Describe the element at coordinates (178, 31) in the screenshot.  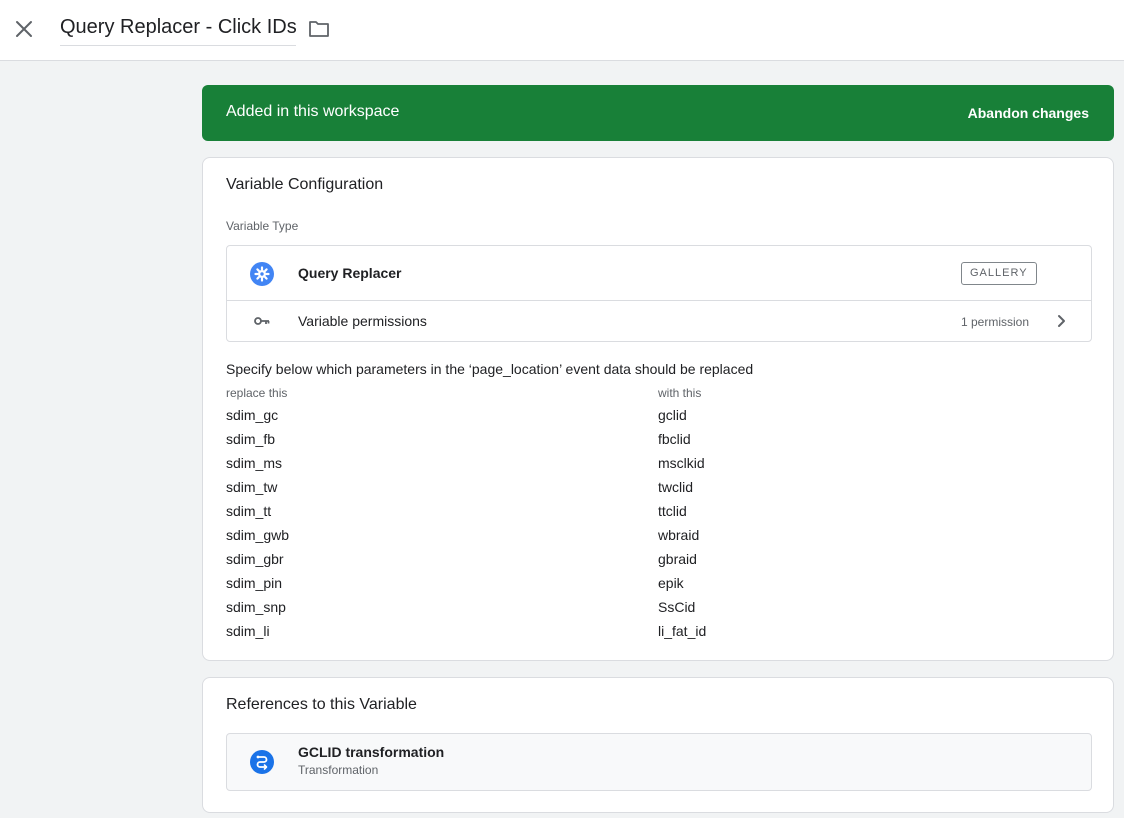
I see `page-title: Query Replacer - Click IDs` at that location.